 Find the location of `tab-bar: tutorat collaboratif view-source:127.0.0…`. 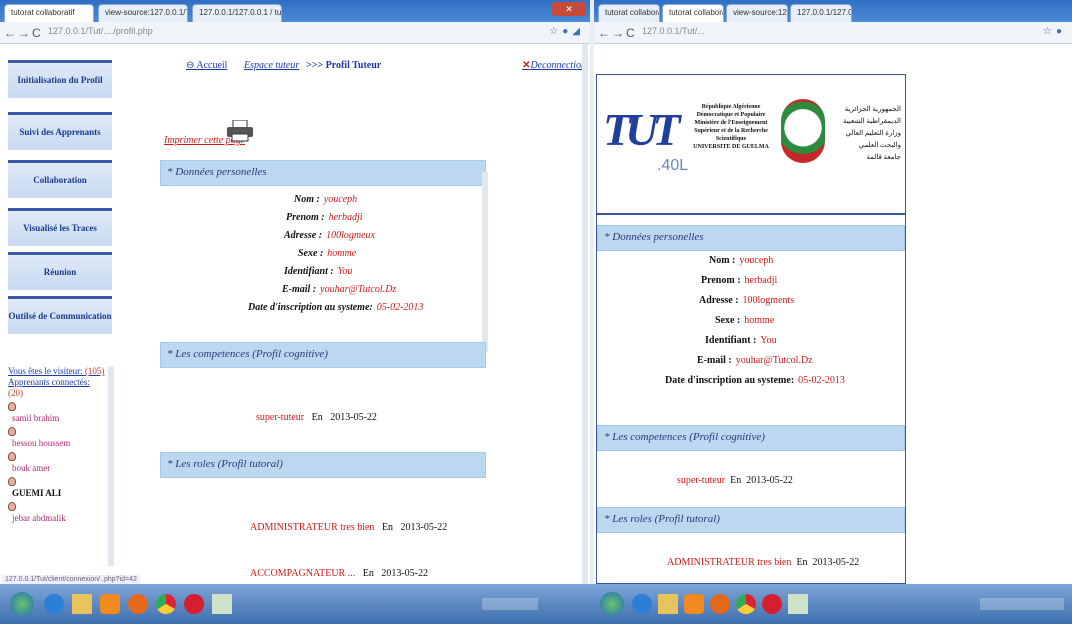

tab-bar: tutorat collaboratif view-source:127.0.0… is located at coordinates (295, 11).